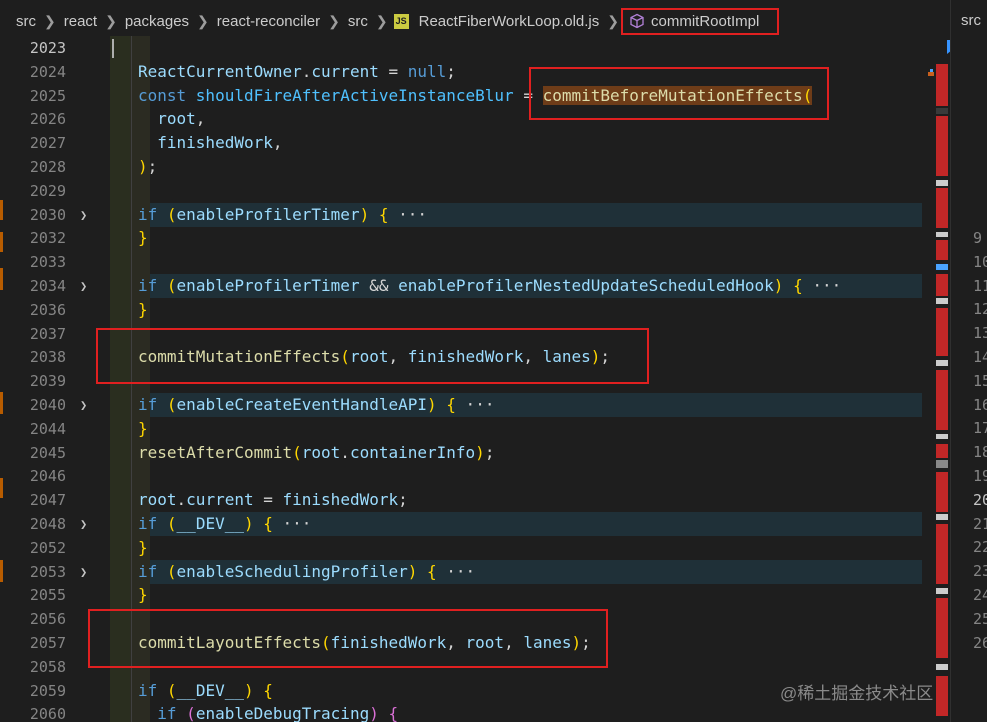 The image size is (987, 722). Describe the element at coordinates (978, 238) in the screenshot. I see `split-pane-line-number: 9` at that location.